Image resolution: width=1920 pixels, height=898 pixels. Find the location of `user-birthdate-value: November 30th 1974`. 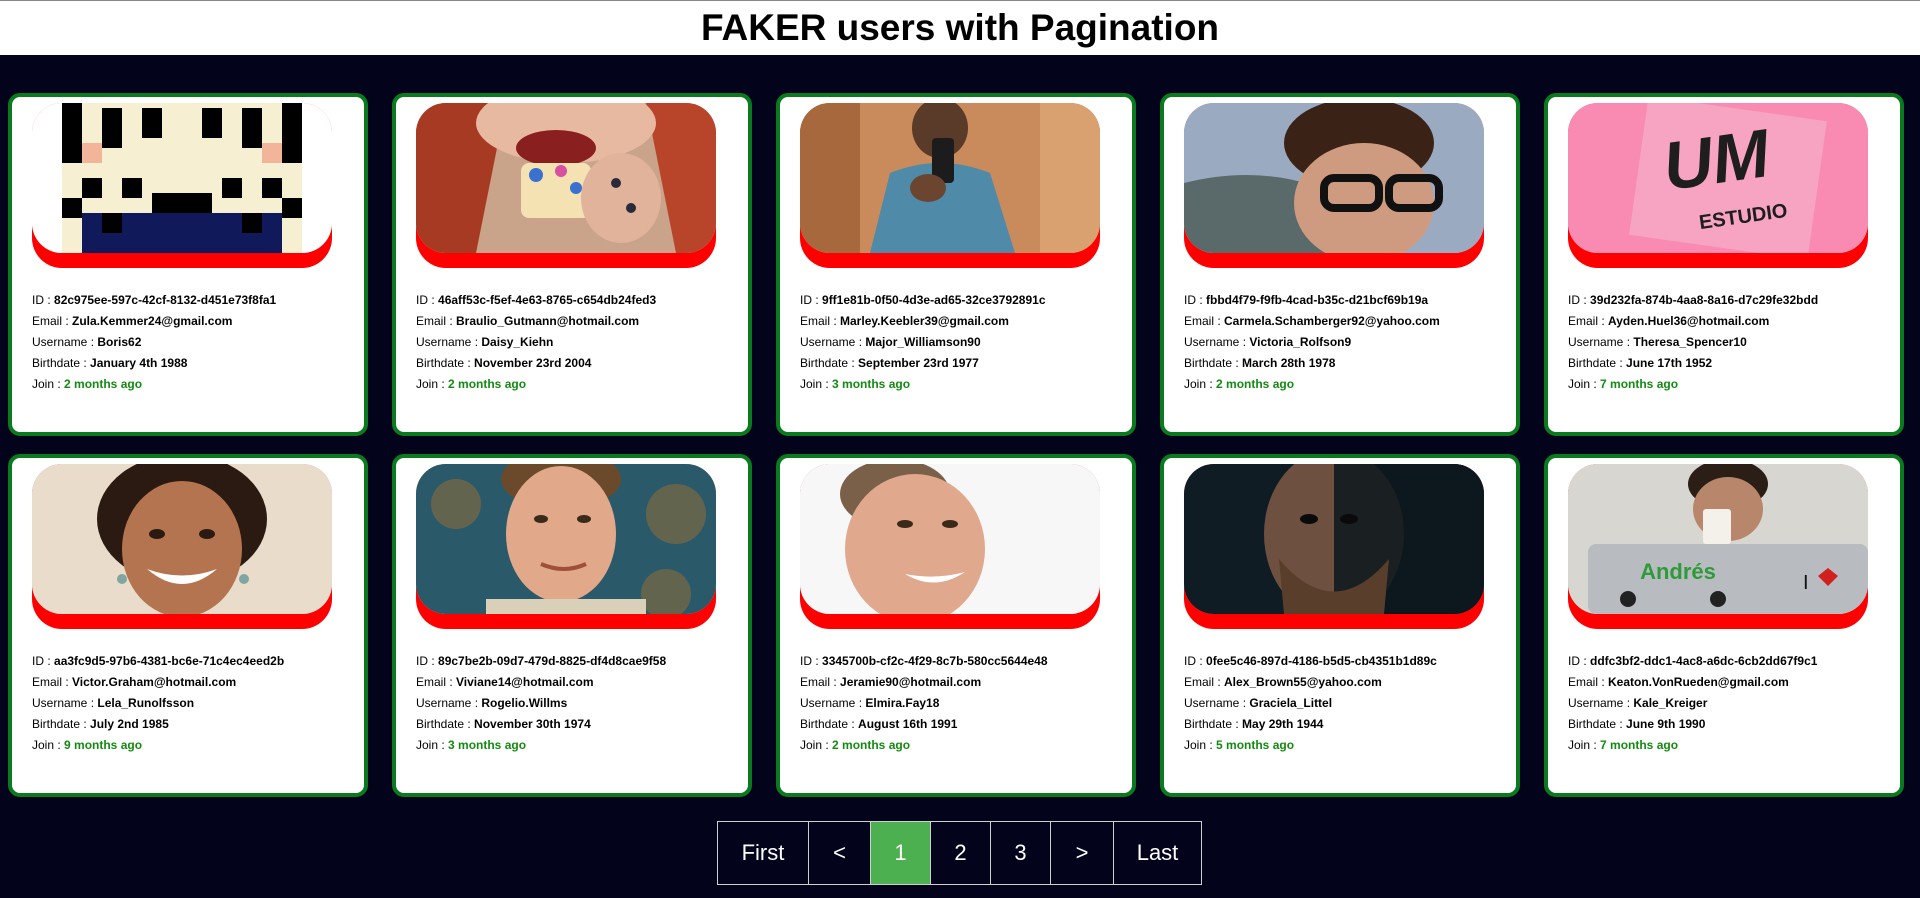

user-birthdate-value: November 30th 1974 is located at coordinates (532, 724).